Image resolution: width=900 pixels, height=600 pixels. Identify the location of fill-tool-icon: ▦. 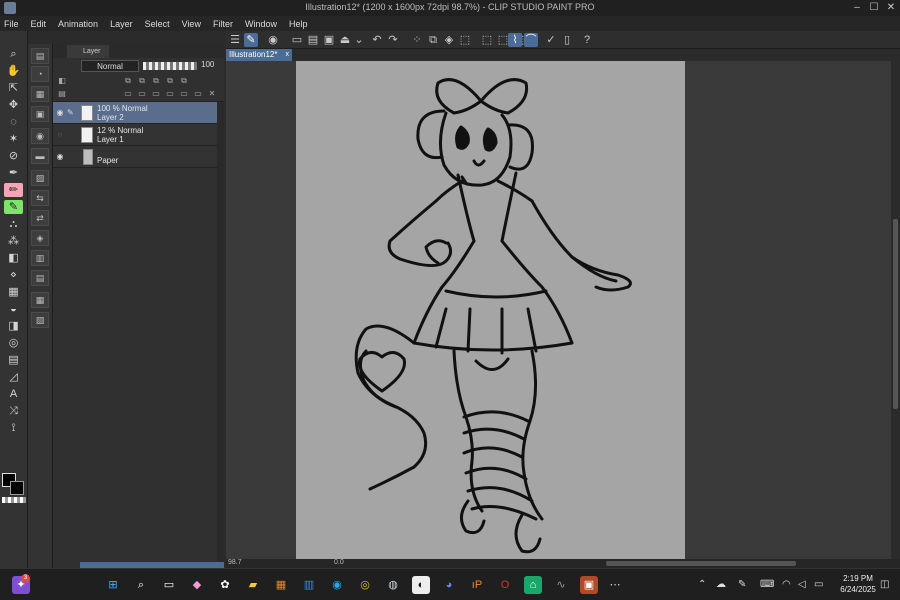
(13, 292).